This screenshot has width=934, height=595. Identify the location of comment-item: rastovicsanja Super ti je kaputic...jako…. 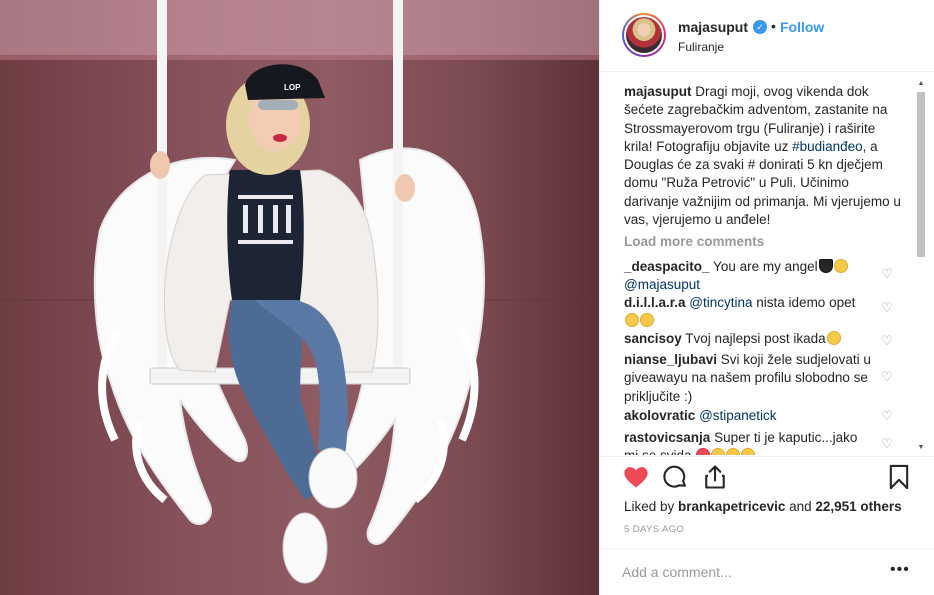
(749, 442).